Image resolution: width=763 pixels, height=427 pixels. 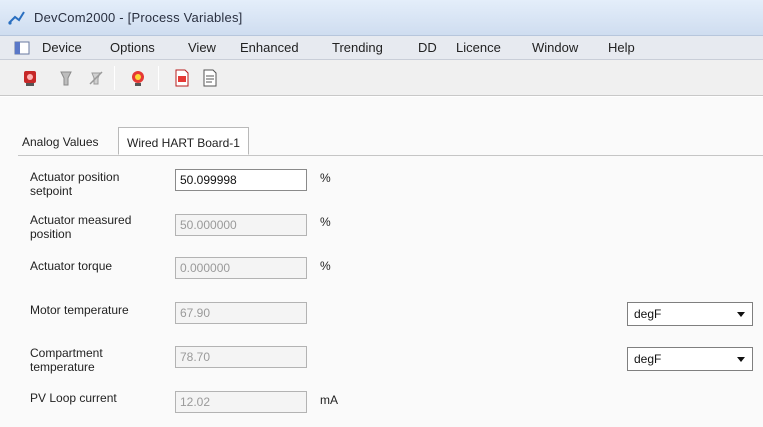 What do you see at coordinates (202, 47) in the screenshot?
I see `menu-view: View` at bounding box center [202, 47].